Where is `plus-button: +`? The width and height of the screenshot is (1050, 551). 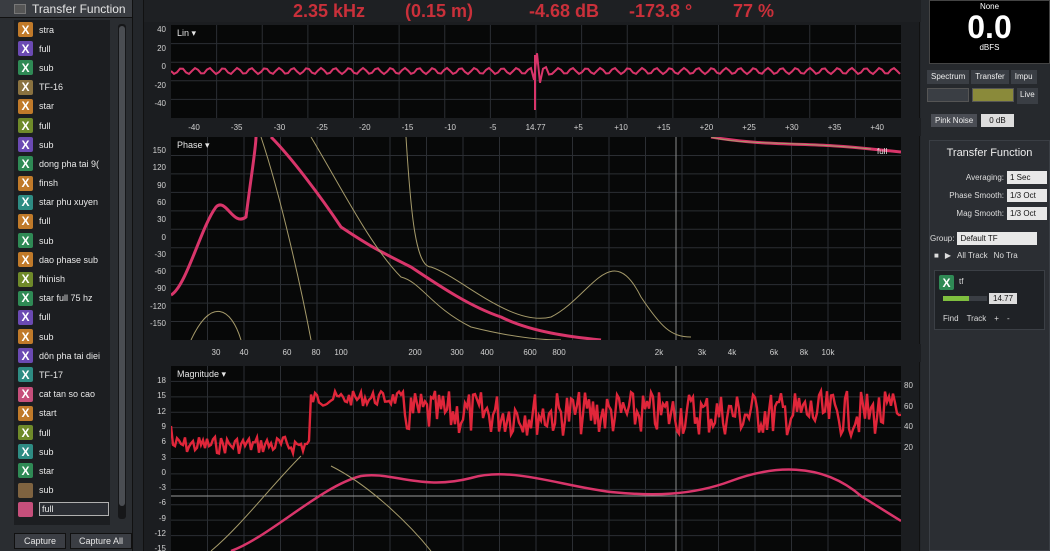 plus-button: + is located at coordinates (996, 318).